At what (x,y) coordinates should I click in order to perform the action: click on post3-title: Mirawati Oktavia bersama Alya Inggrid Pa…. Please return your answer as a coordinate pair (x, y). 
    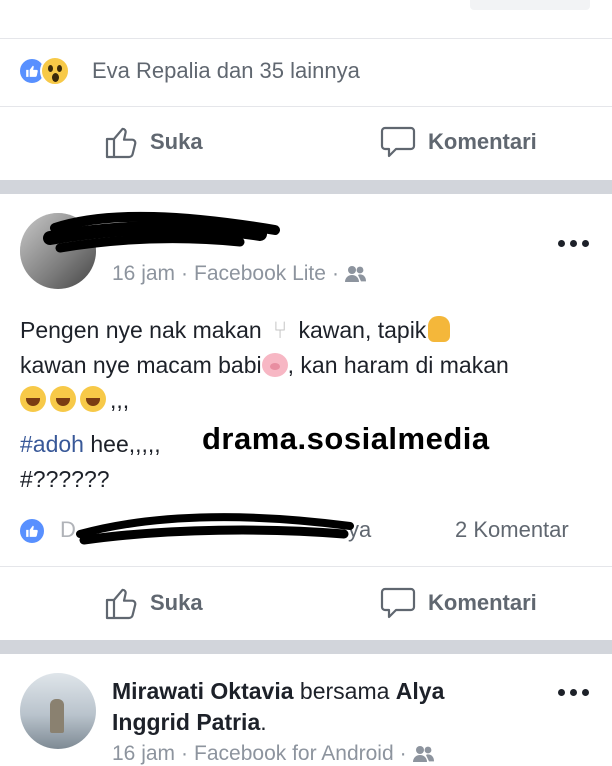
    Looking at the image, I should click on (312, 707).